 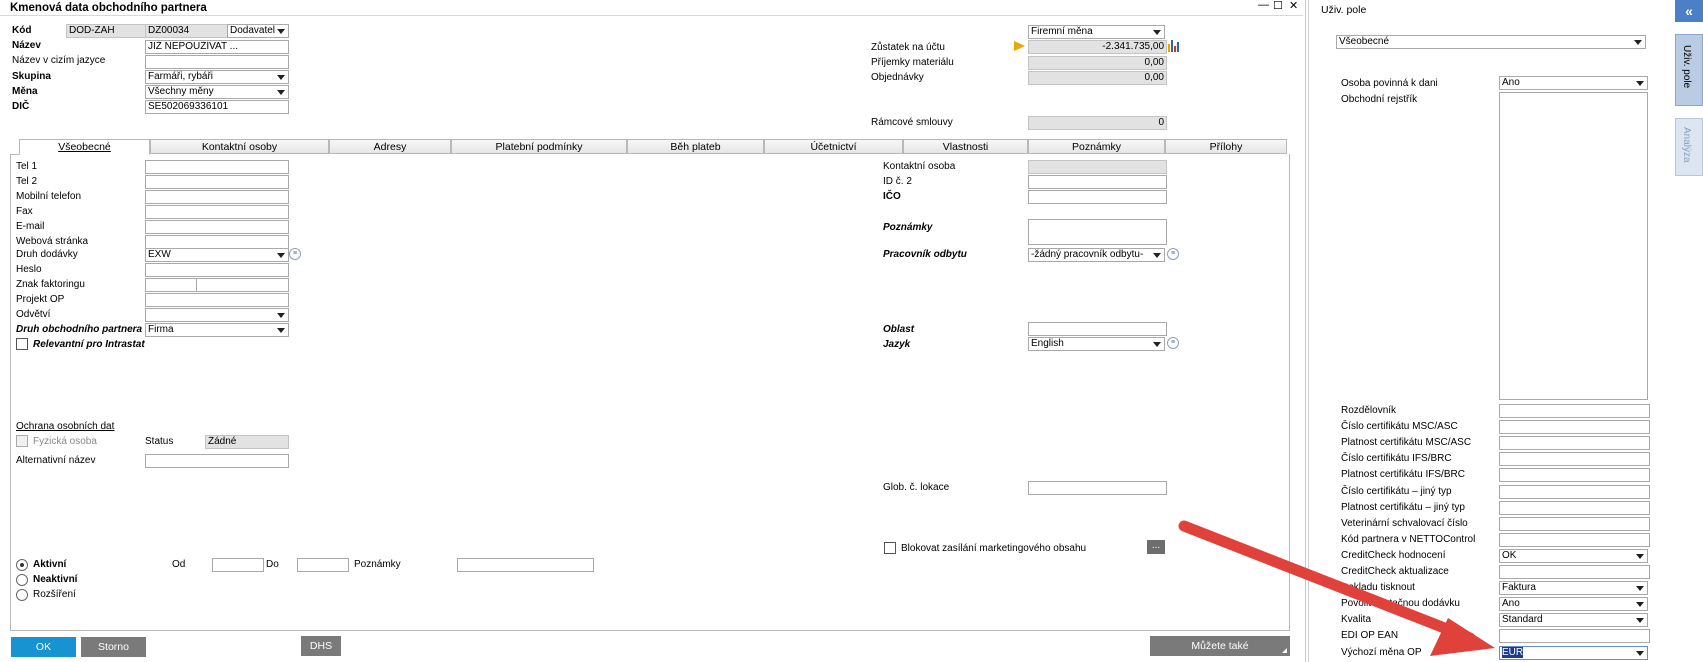 What do you see at coordinates (1327, 582) in the screenshot?
I see `annotation-arrow-shaft` at bounding box center [1327, 582].